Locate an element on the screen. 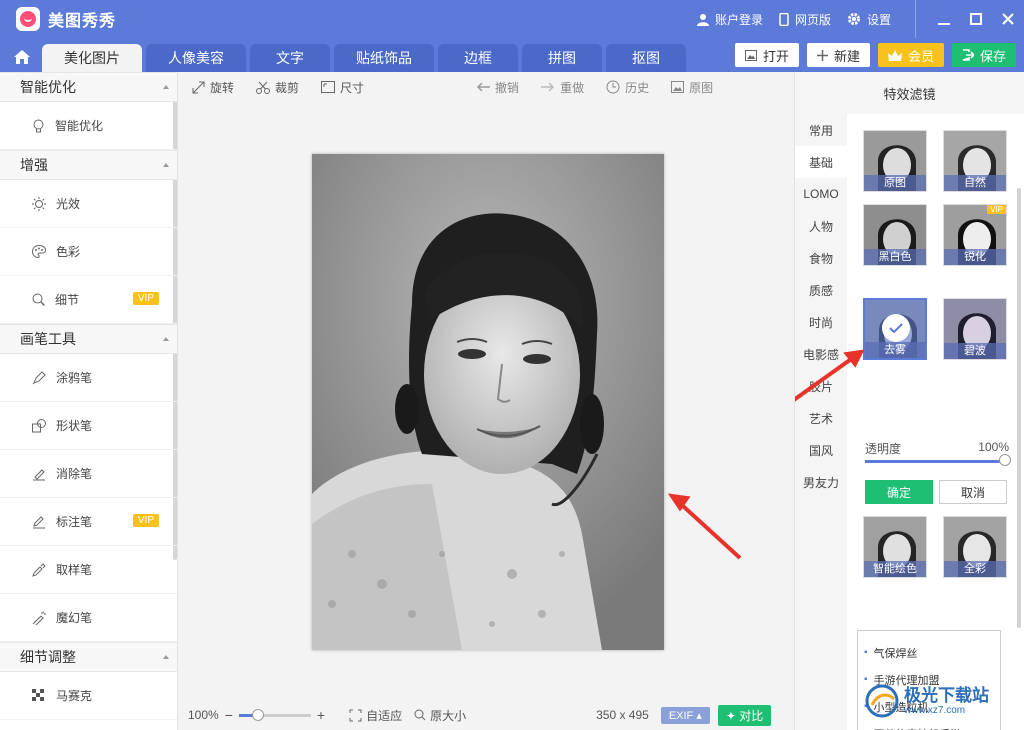  new-button: 新建 is located at coordinates (838, 55).